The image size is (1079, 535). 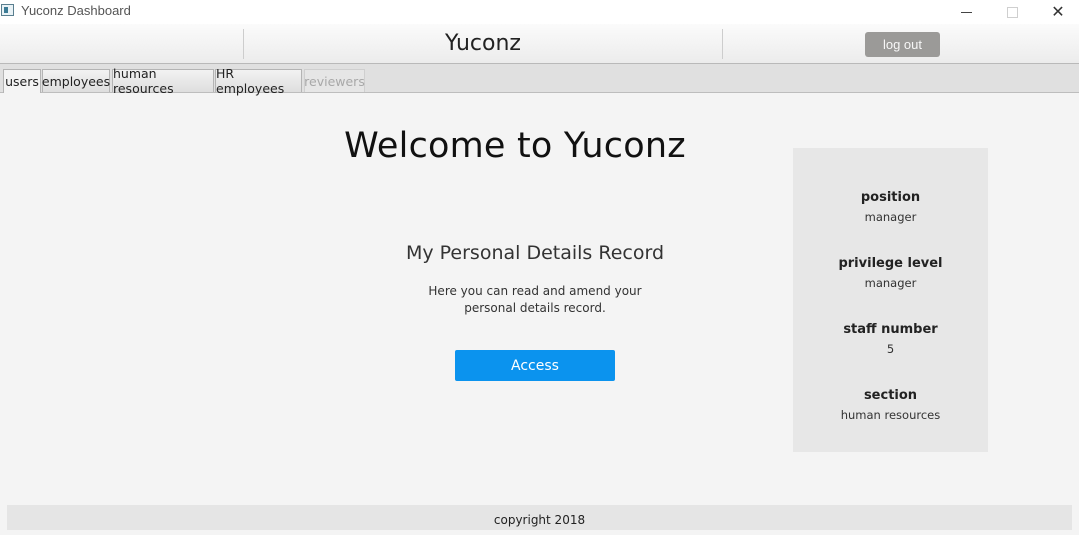 What do you see at coordinates (890, 339) in the screenshot?
I see `info-staff-number: staff number 5` at bounding box center [890, 339].